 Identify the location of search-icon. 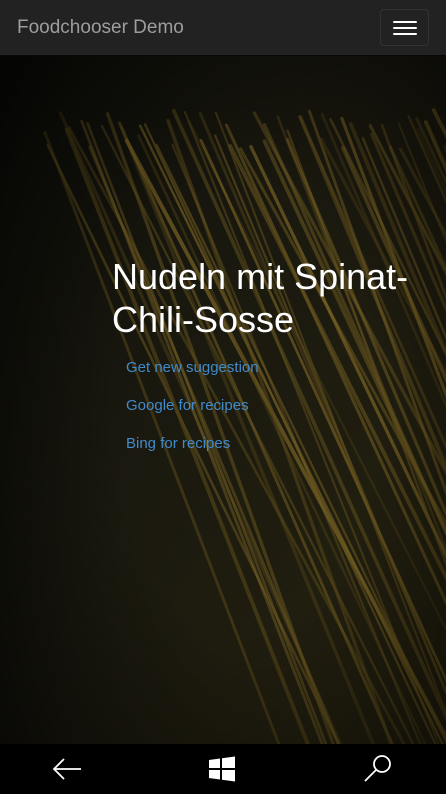
(377, 768).